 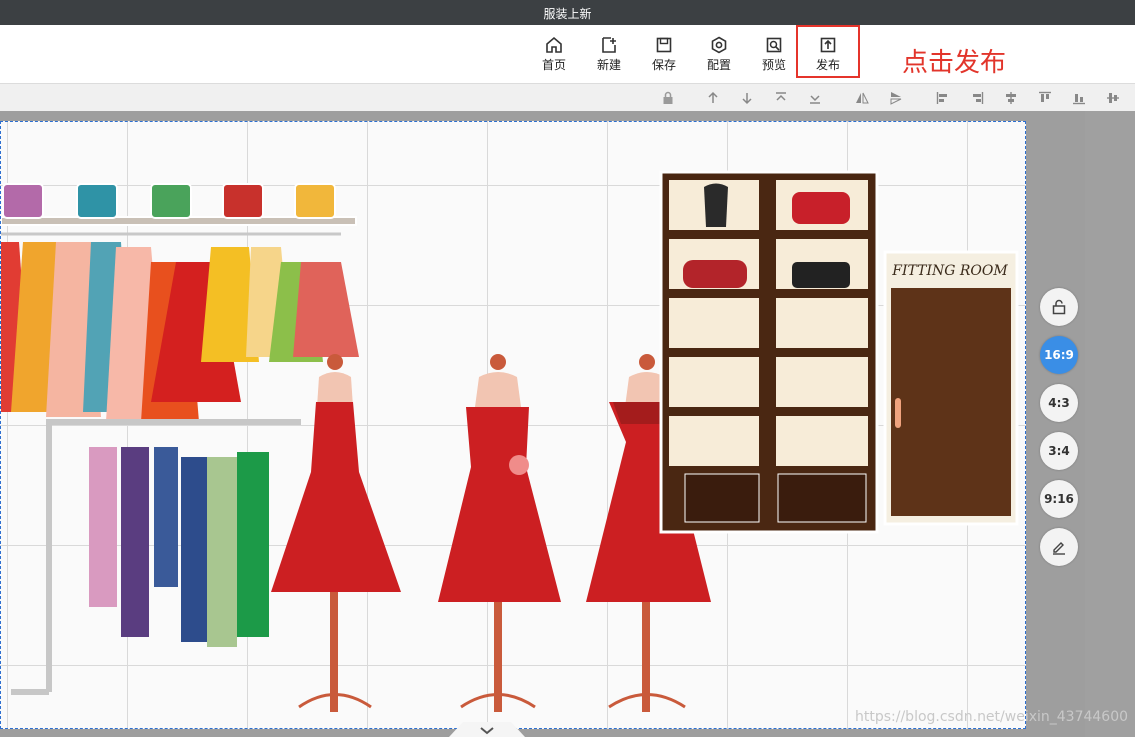 I want to click on ratio-4-3-button: 4:3, so click(x=1059, y=403).